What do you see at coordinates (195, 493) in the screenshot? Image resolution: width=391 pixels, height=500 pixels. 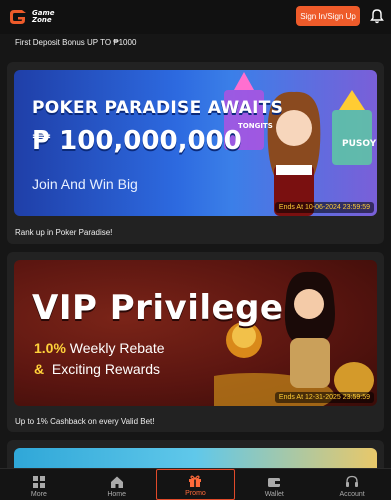 I see `nav-promo-label: Promo` at bounding box center [195, 493].